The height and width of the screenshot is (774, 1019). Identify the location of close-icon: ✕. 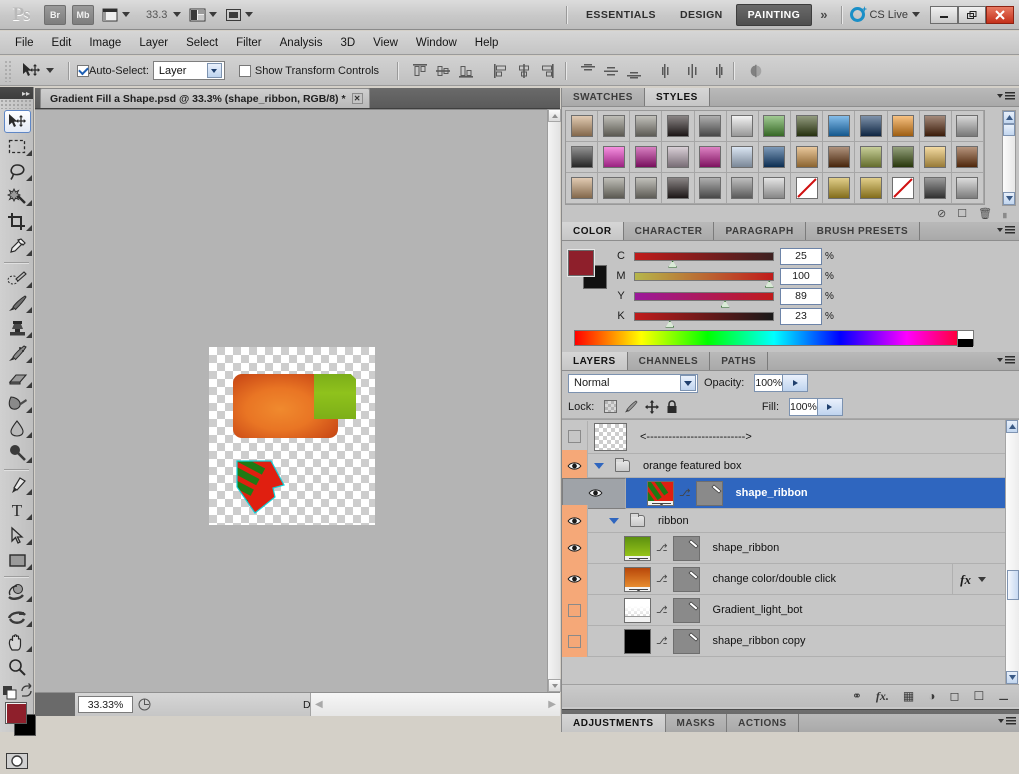
(357, 98).